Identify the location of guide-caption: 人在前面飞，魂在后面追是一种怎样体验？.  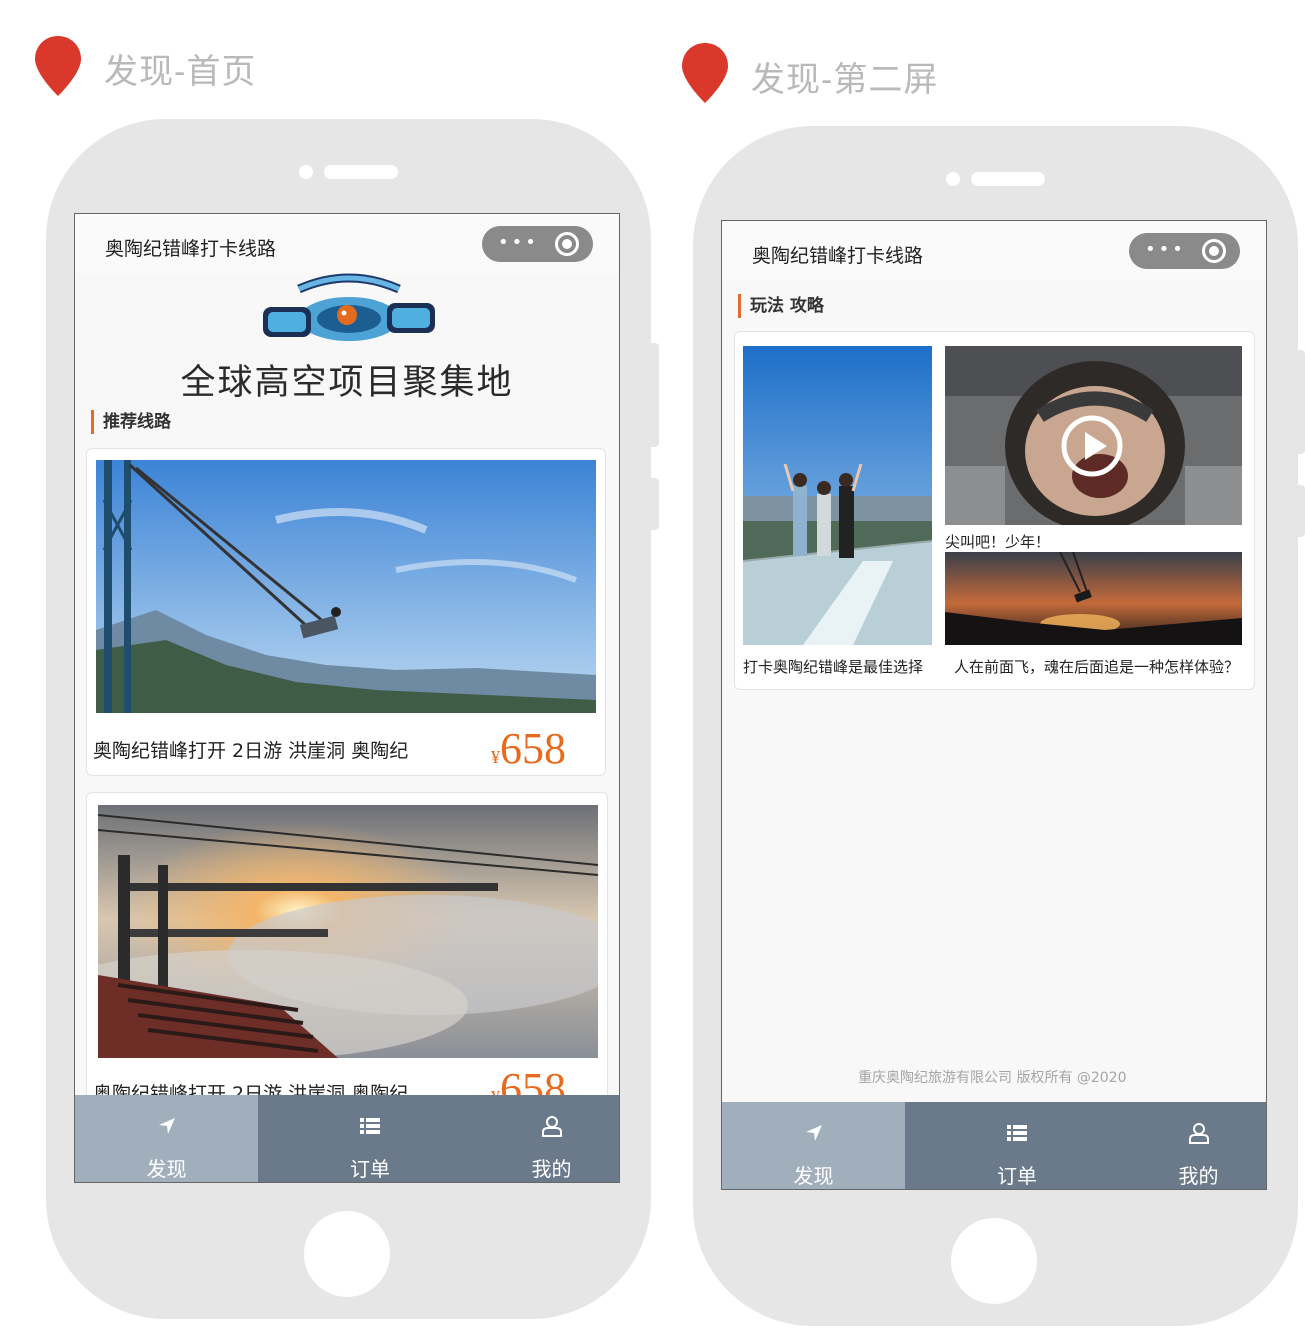
(1097, 667).